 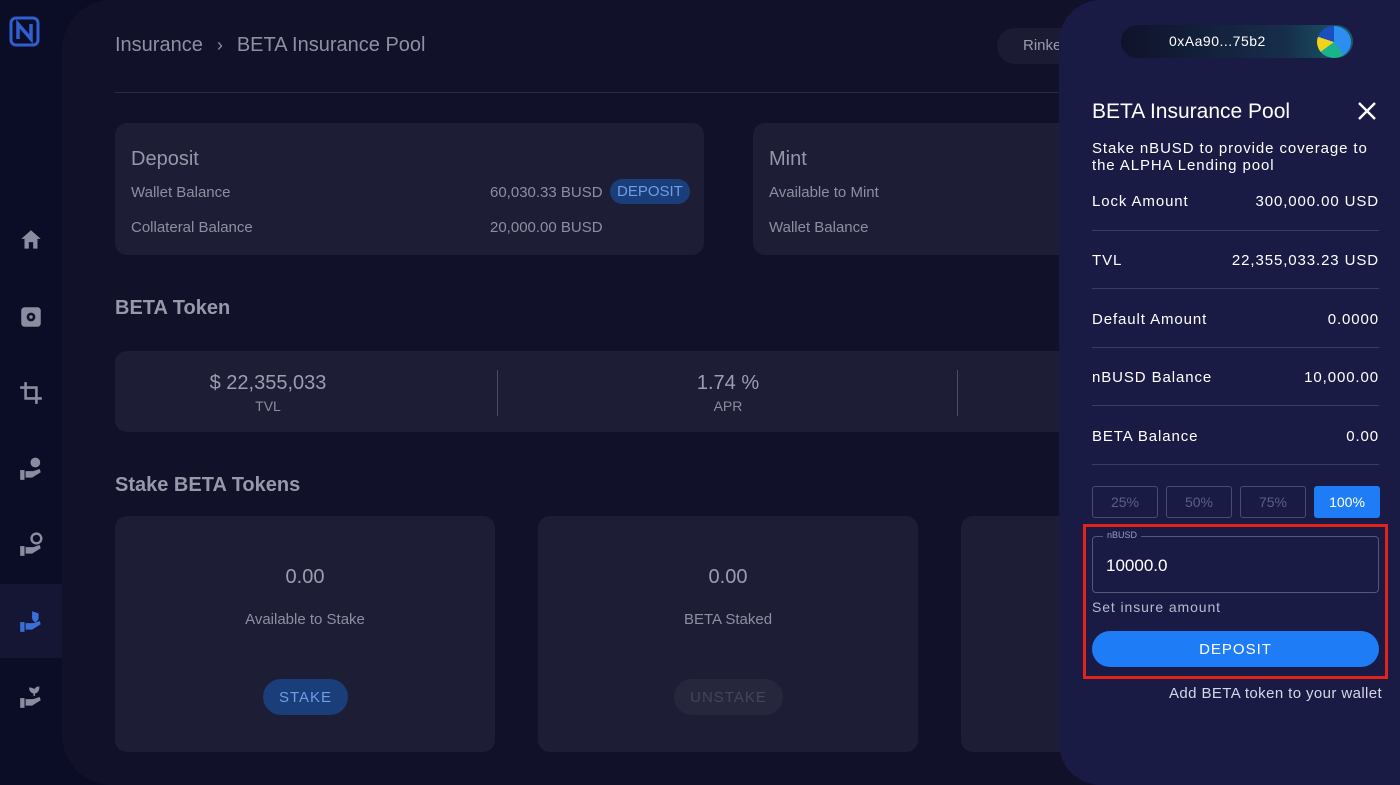 What do you see at coordinates (1235, 649) in the screenshot?
I see `deposit-button: DEPOSIT` at bounding box center [1235, 649].